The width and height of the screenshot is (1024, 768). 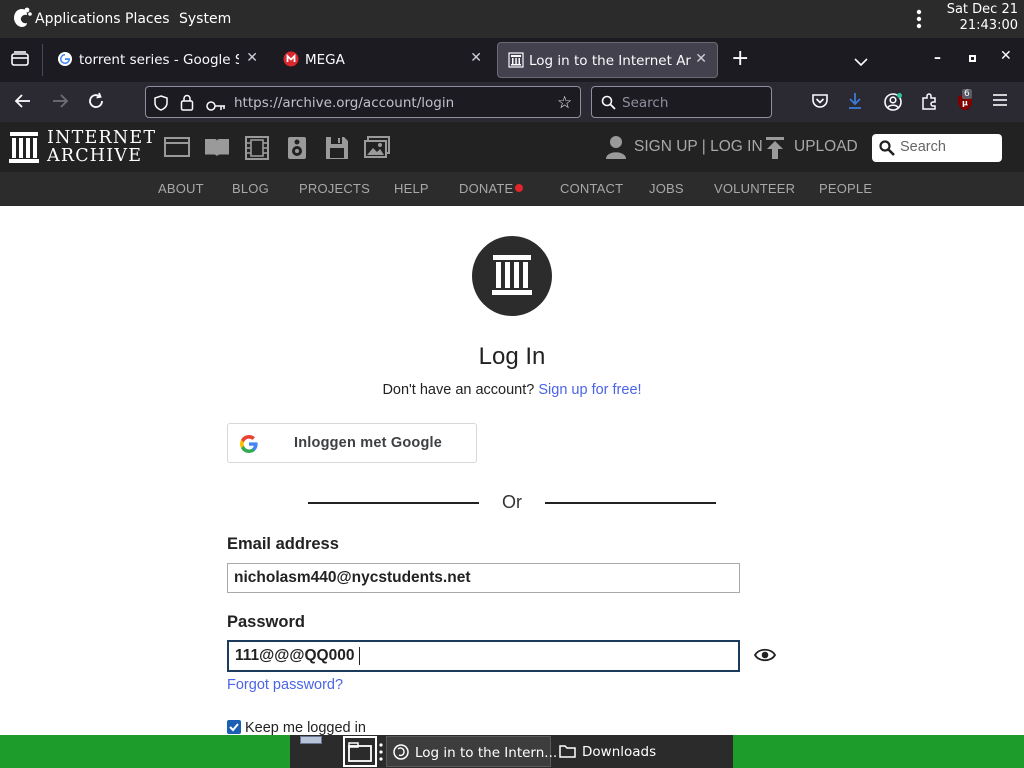 What do you see at coordinates (666, 188) in the screenshot?
I see `nav-jobs: JOBS` at bounding box center [666, 188].